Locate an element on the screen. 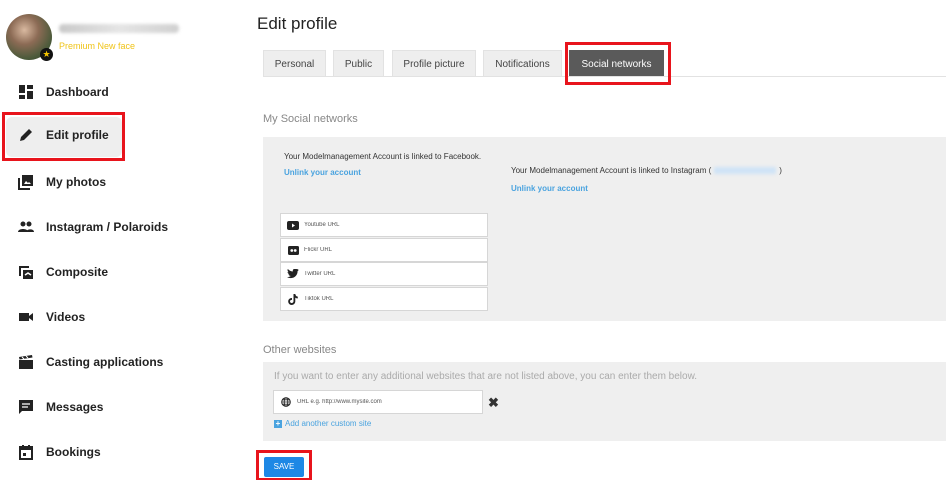 The width and height of the screenshot is (946, 480). sidebar-item-label: My photos is located at coordinates (76, 182).